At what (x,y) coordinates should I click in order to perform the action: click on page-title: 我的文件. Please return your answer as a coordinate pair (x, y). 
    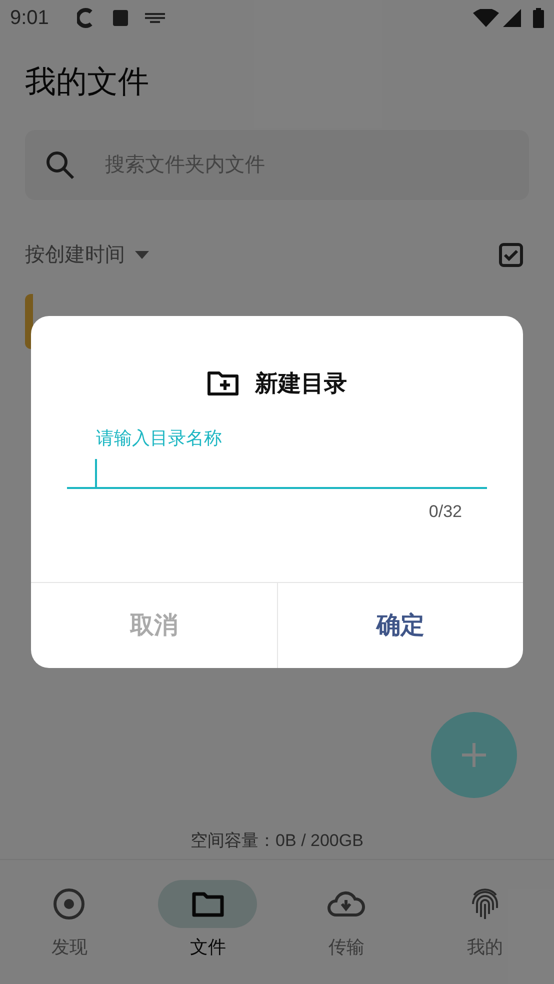
    Looking at the image, I should click on (87, 82).